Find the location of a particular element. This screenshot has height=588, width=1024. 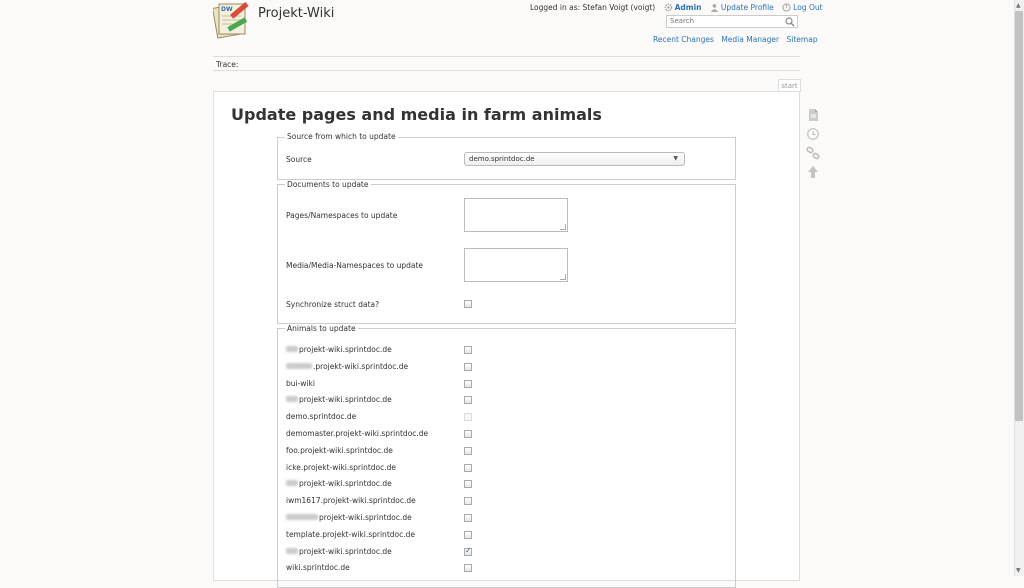

source-legend: Source from which to update is located at coordinates (341, 136).